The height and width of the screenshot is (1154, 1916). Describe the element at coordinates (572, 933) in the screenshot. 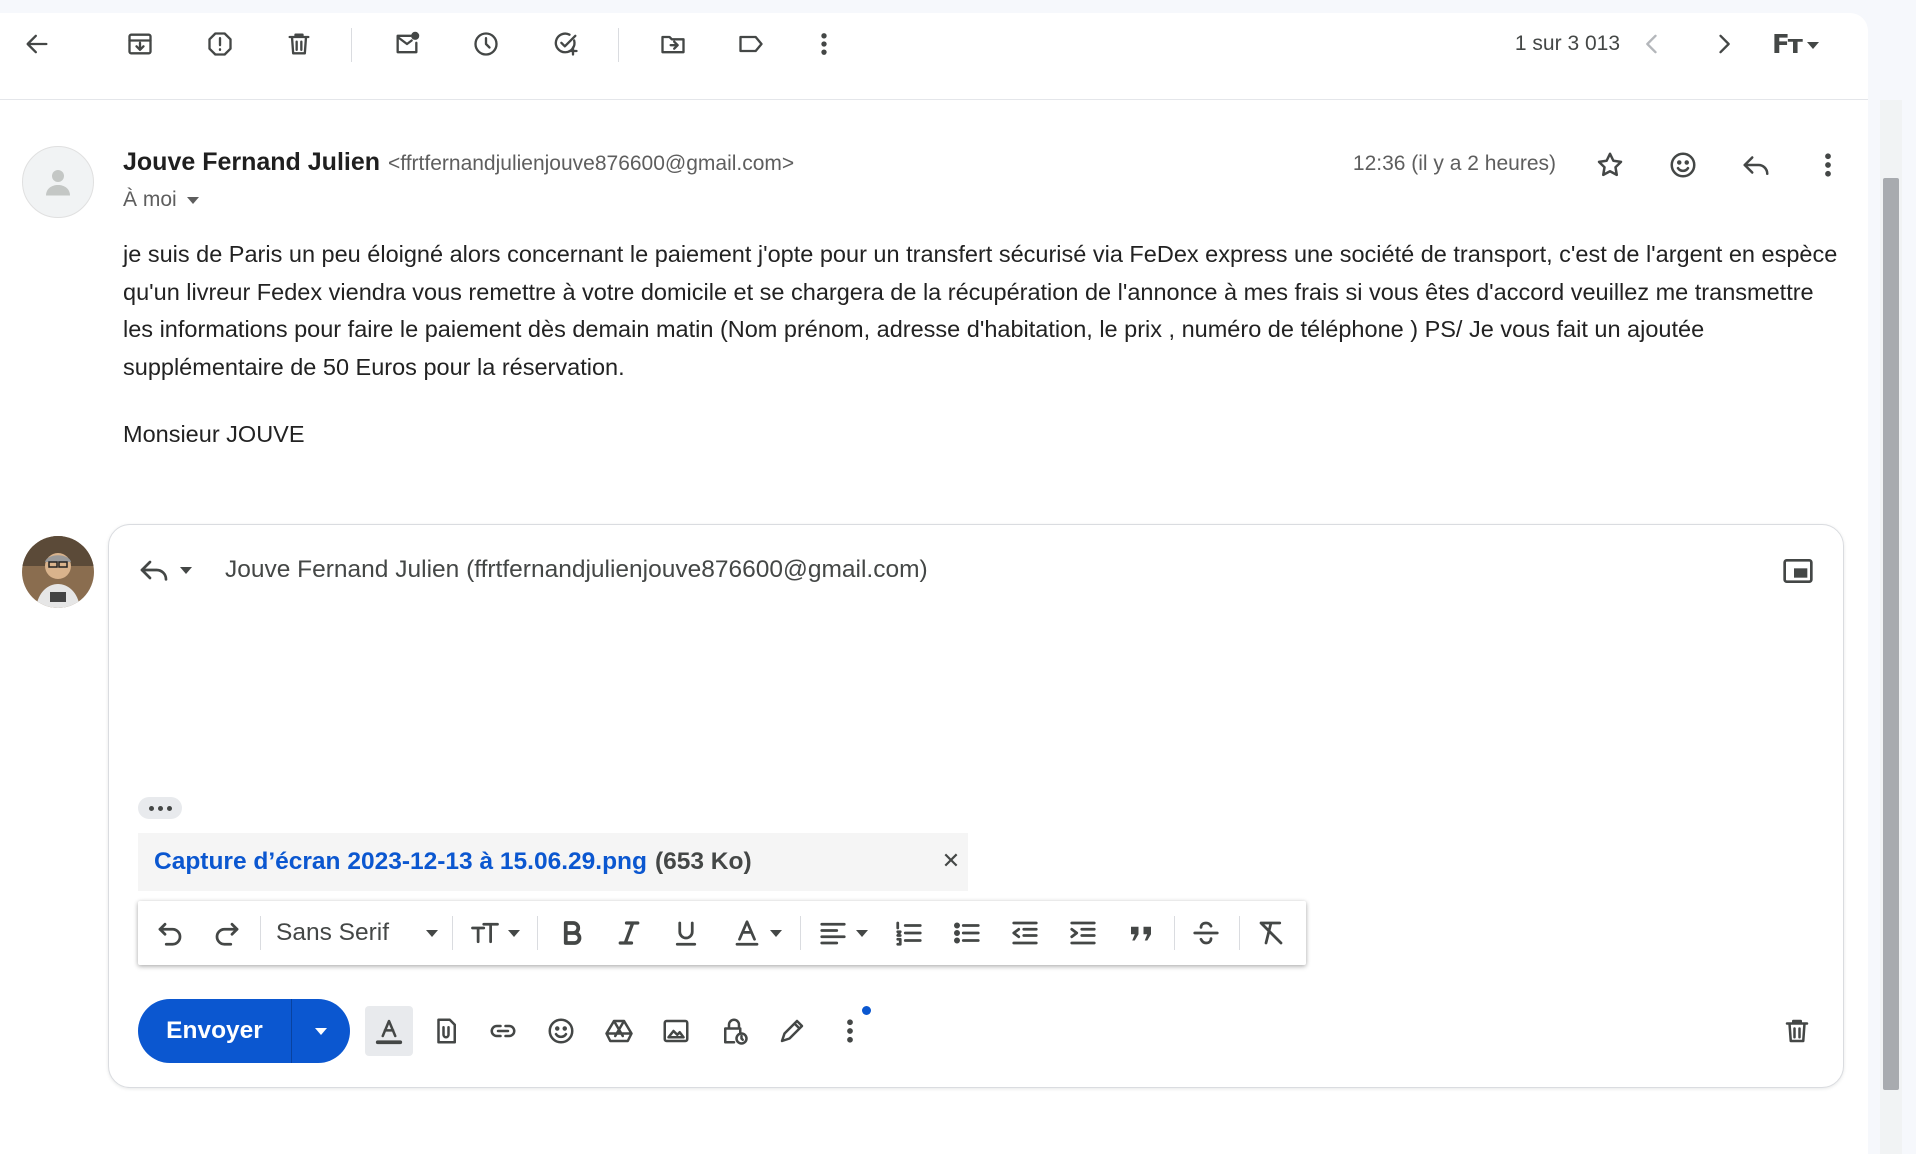

I see `bold-button` at that location.